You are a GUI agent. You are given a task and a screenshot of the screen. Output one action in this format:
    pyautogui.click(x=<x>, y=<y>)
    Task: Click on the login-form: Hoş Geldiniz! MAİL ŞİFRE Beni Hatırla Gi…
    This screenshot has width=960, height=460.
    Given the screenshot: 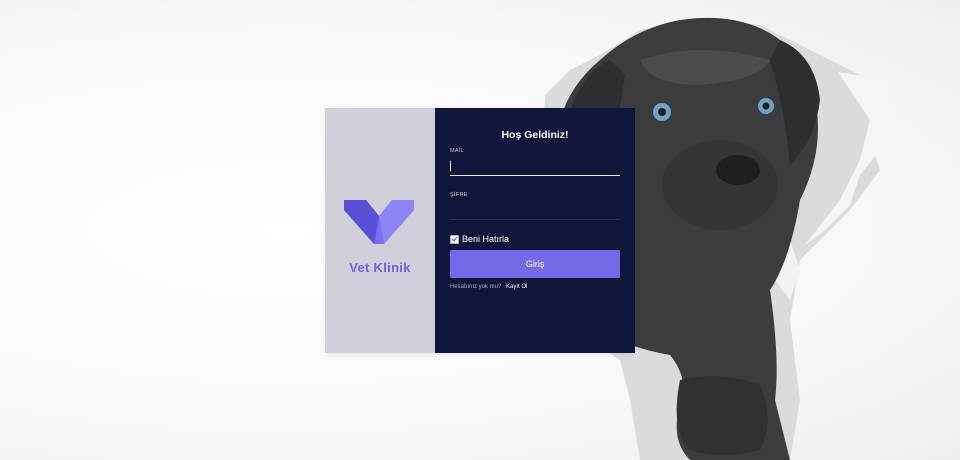 What is the action you would take?
    pyautogui.click(x=535, y=230)
    